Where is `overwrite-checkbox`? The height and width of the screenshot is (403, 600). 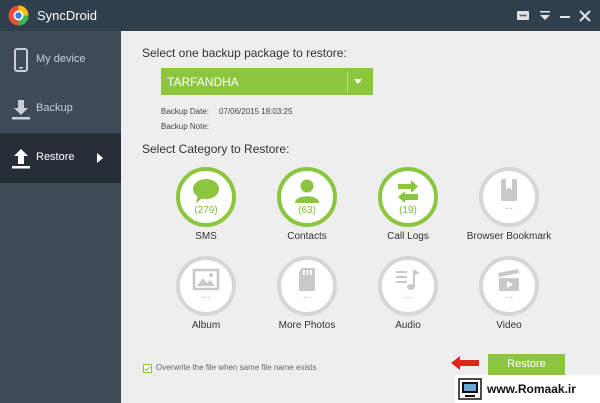 overwrite-checkbox is located at coordinates (147, 368).